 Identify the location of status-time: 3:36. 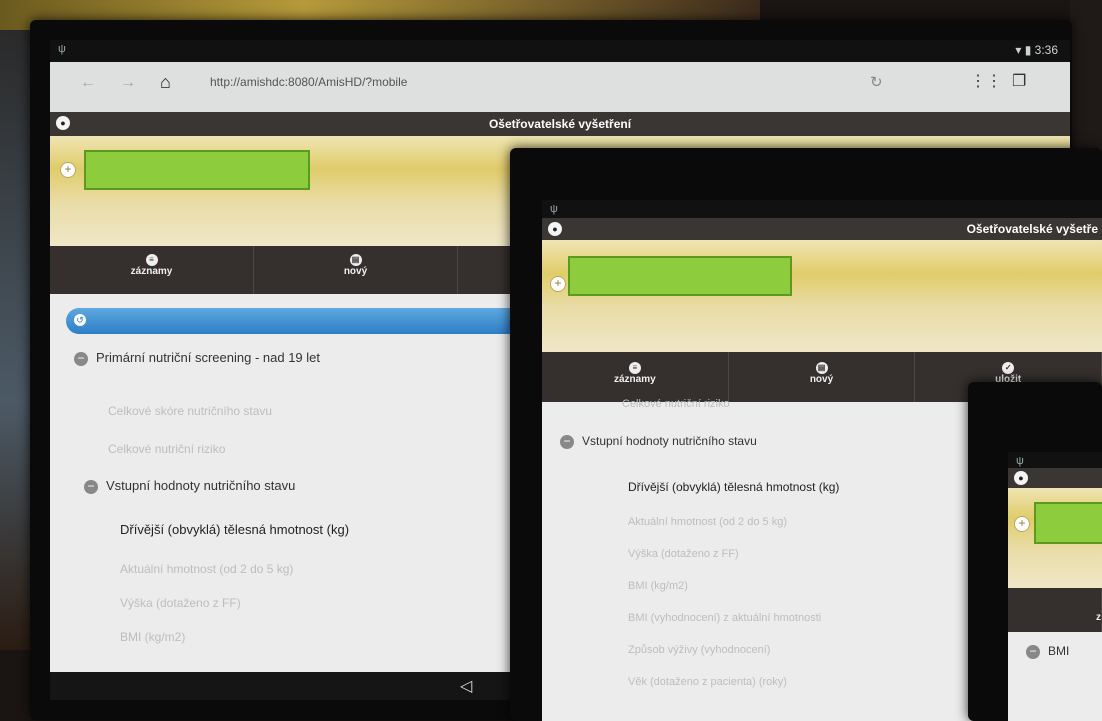
(1046, 50).